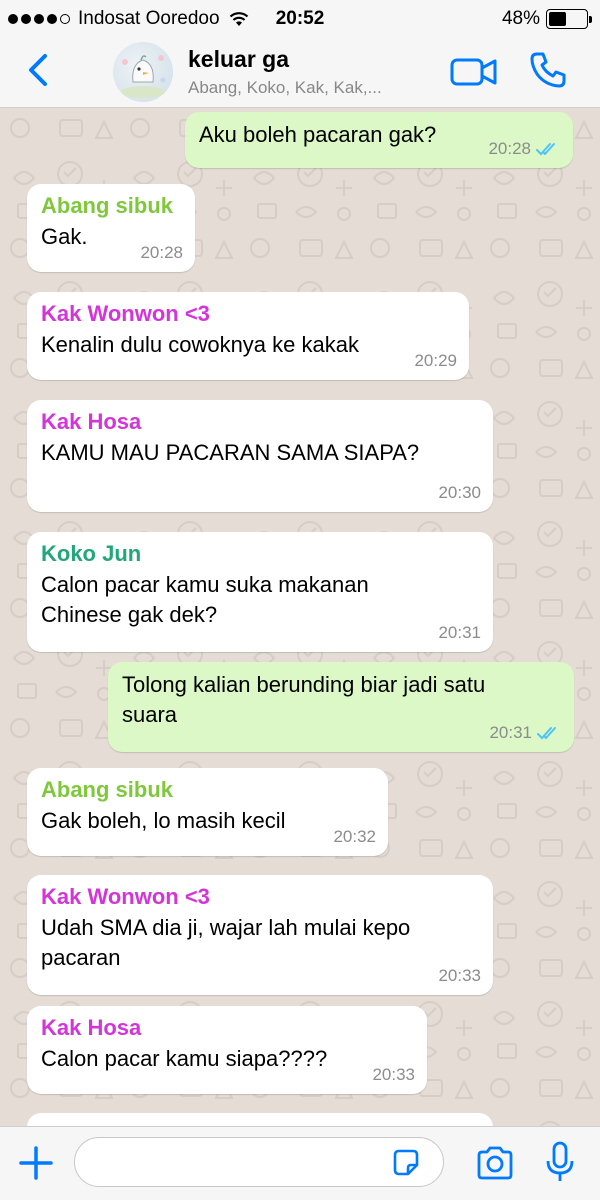  Describe the element at coordinates (143, 76) in the screenshot. I see `avatar-illustration-icon` at that location.